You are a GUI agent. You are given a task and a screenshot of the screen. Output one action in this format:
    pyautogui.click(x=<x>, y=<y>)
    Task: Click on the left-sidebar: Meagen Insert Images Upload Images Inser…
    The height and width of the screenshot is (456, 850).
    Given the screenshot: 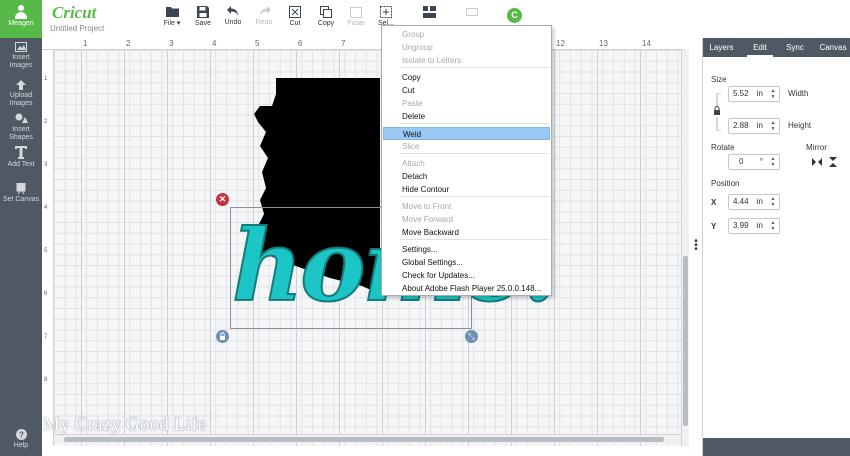 What is the action you would take?
    pyautogui.click(x=21, y=228)
    